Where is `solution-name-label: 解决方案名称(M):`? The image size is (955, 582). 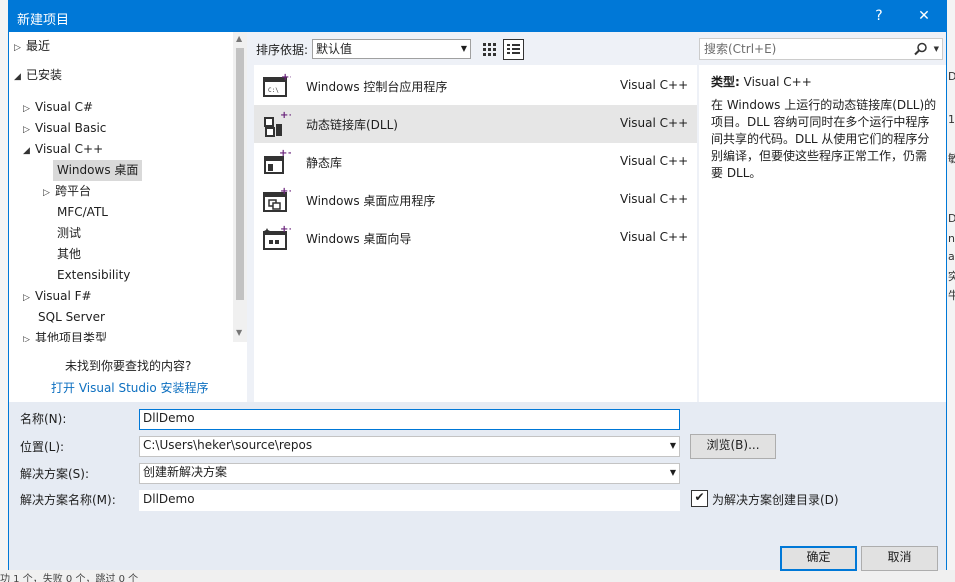
solution-name-label: 解决方案名称(M): is located at coordinates (68, 500).